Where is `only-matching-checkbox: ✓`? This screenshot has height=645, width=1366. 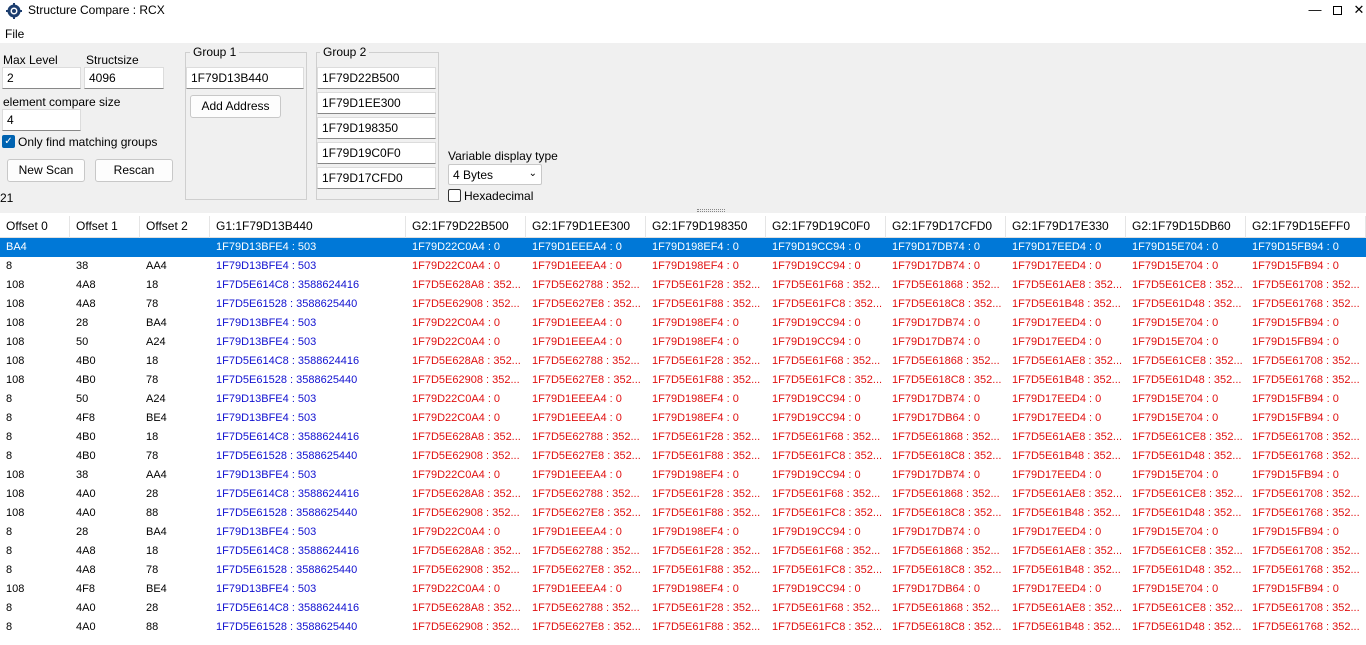 only-matching-checkbox: ✓ is located at coordinates (8, 141).